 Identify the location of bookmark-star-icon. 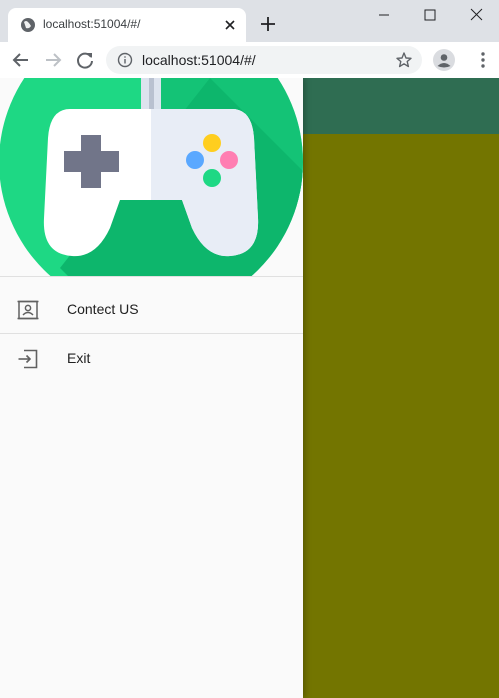
(404, 60).